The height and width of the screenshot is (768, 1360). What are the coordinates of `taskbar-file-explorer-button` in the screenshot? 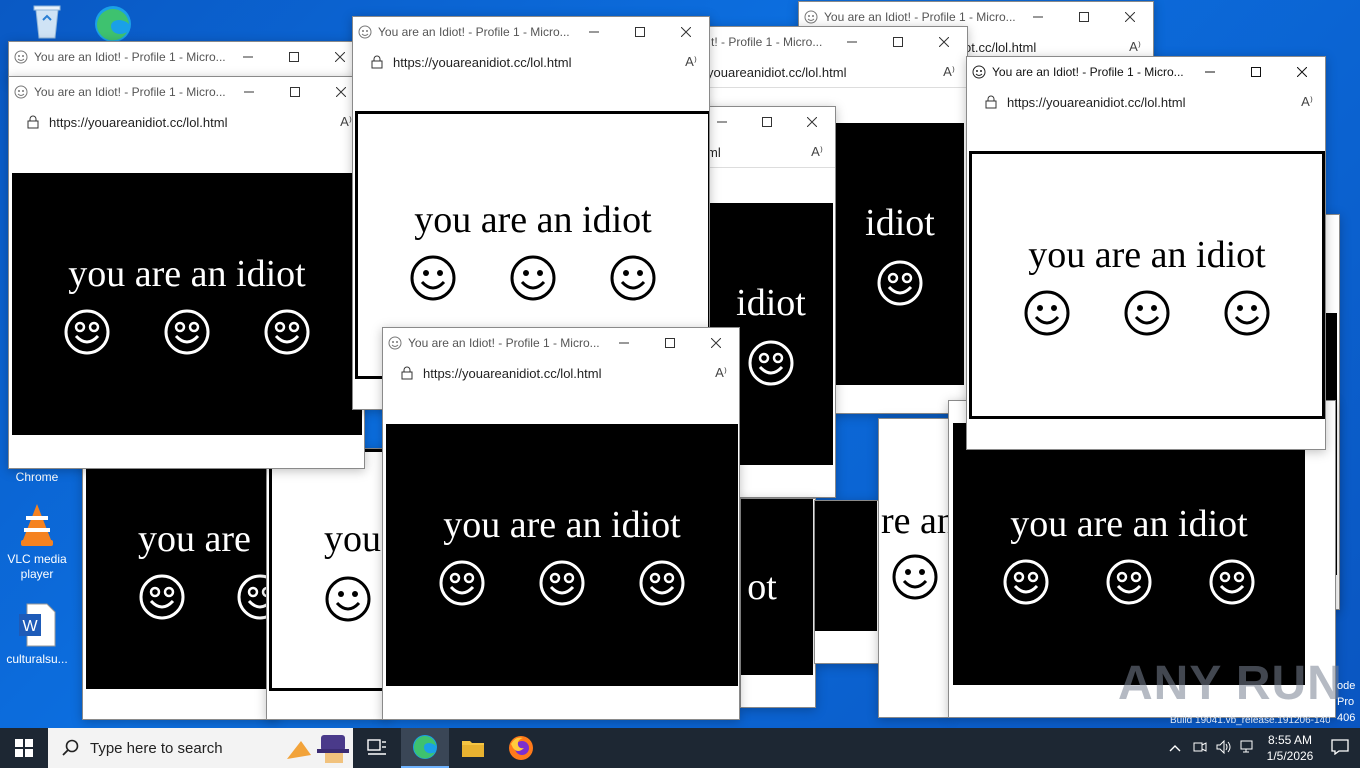 It's located at (473, 748).